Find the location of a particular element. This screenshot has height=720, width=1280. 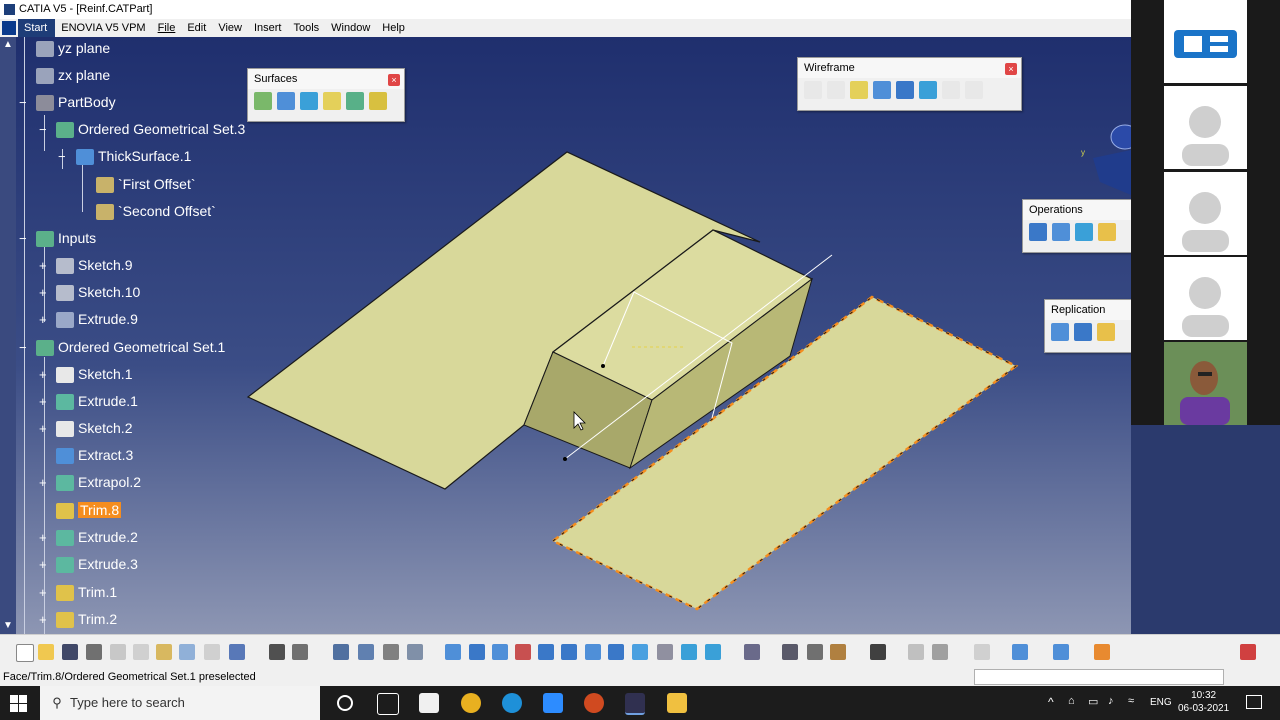

rotate-icon is located at coordinates (523, 652).